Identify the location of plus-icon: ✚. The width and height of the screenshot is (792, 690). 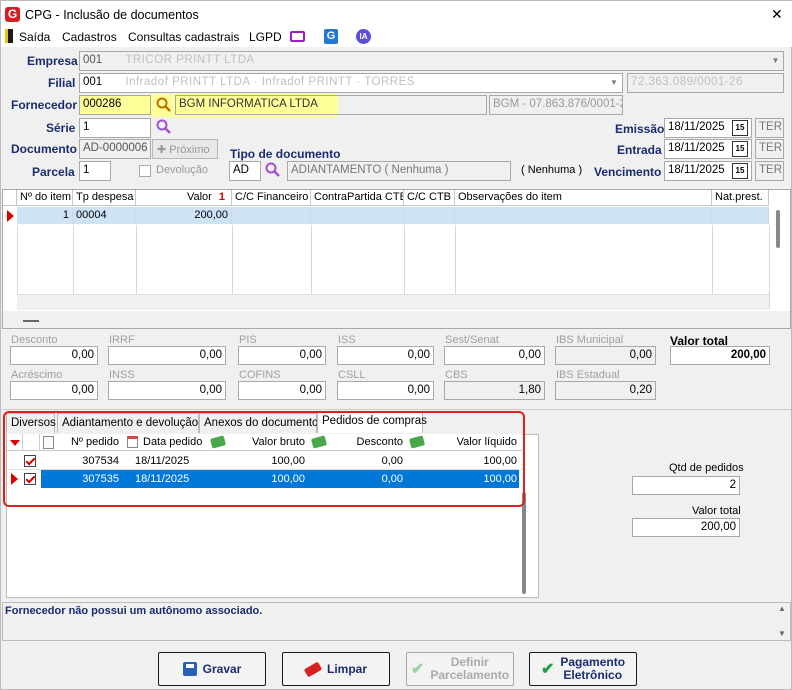
(162, 150).